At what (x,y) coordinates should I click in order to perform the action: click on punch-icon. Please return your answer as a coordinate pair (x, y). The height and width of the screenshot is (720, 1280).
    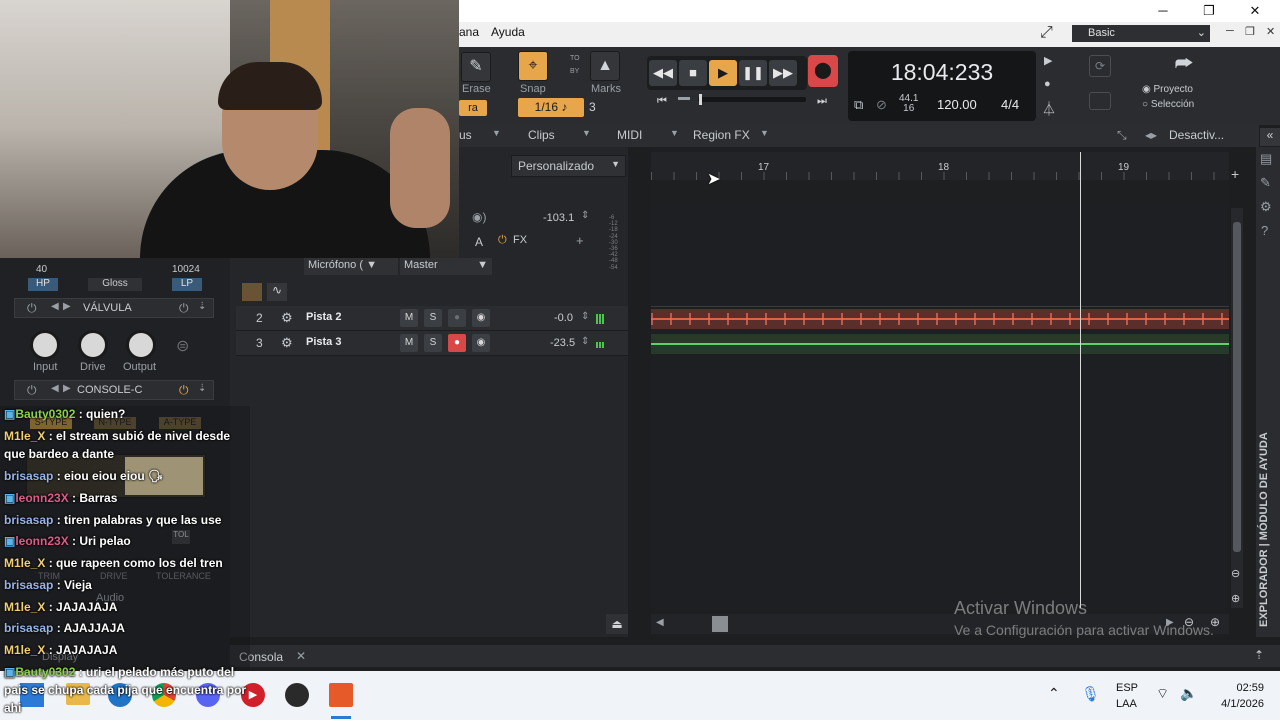
    Looking at the image, I should click on (1100, 101).